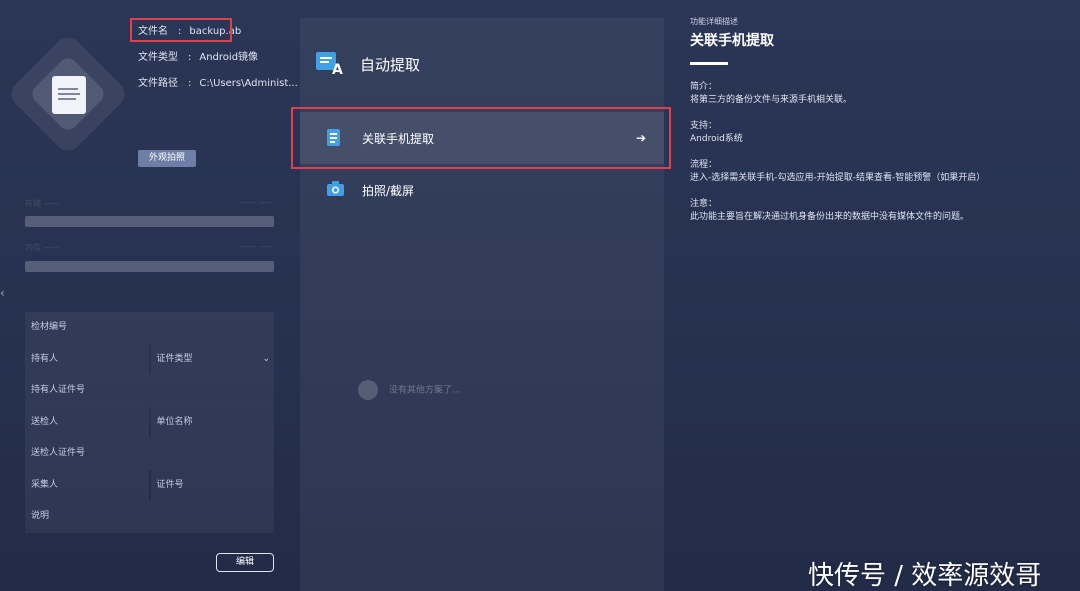 This screenshot has width=1080, height=591. Describe the element at coordinates (714, 21) in the screenshot. I see `description-subtitle: 功能详细描述` at that location.